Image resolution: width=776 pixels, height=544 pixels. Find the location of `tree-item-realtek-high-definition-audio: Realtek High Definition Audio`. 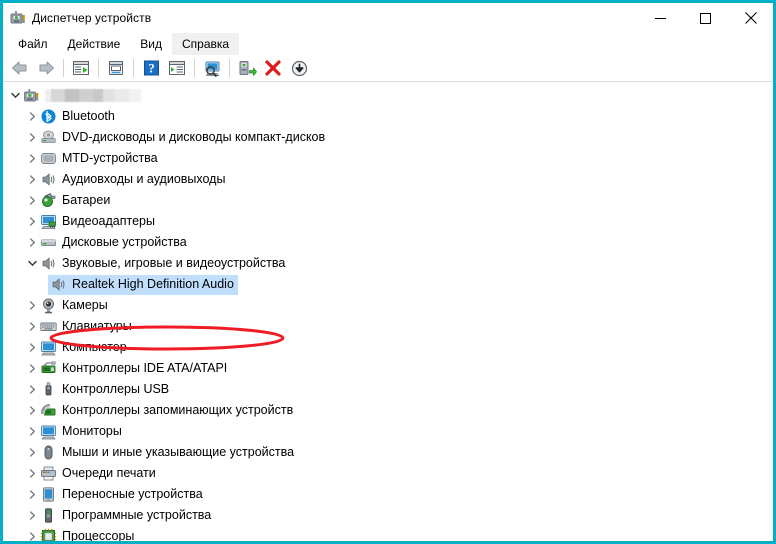

tree-item-realtek-high-definition-audio: Realtek High Definition Audio is located at coordinates (388, 284).